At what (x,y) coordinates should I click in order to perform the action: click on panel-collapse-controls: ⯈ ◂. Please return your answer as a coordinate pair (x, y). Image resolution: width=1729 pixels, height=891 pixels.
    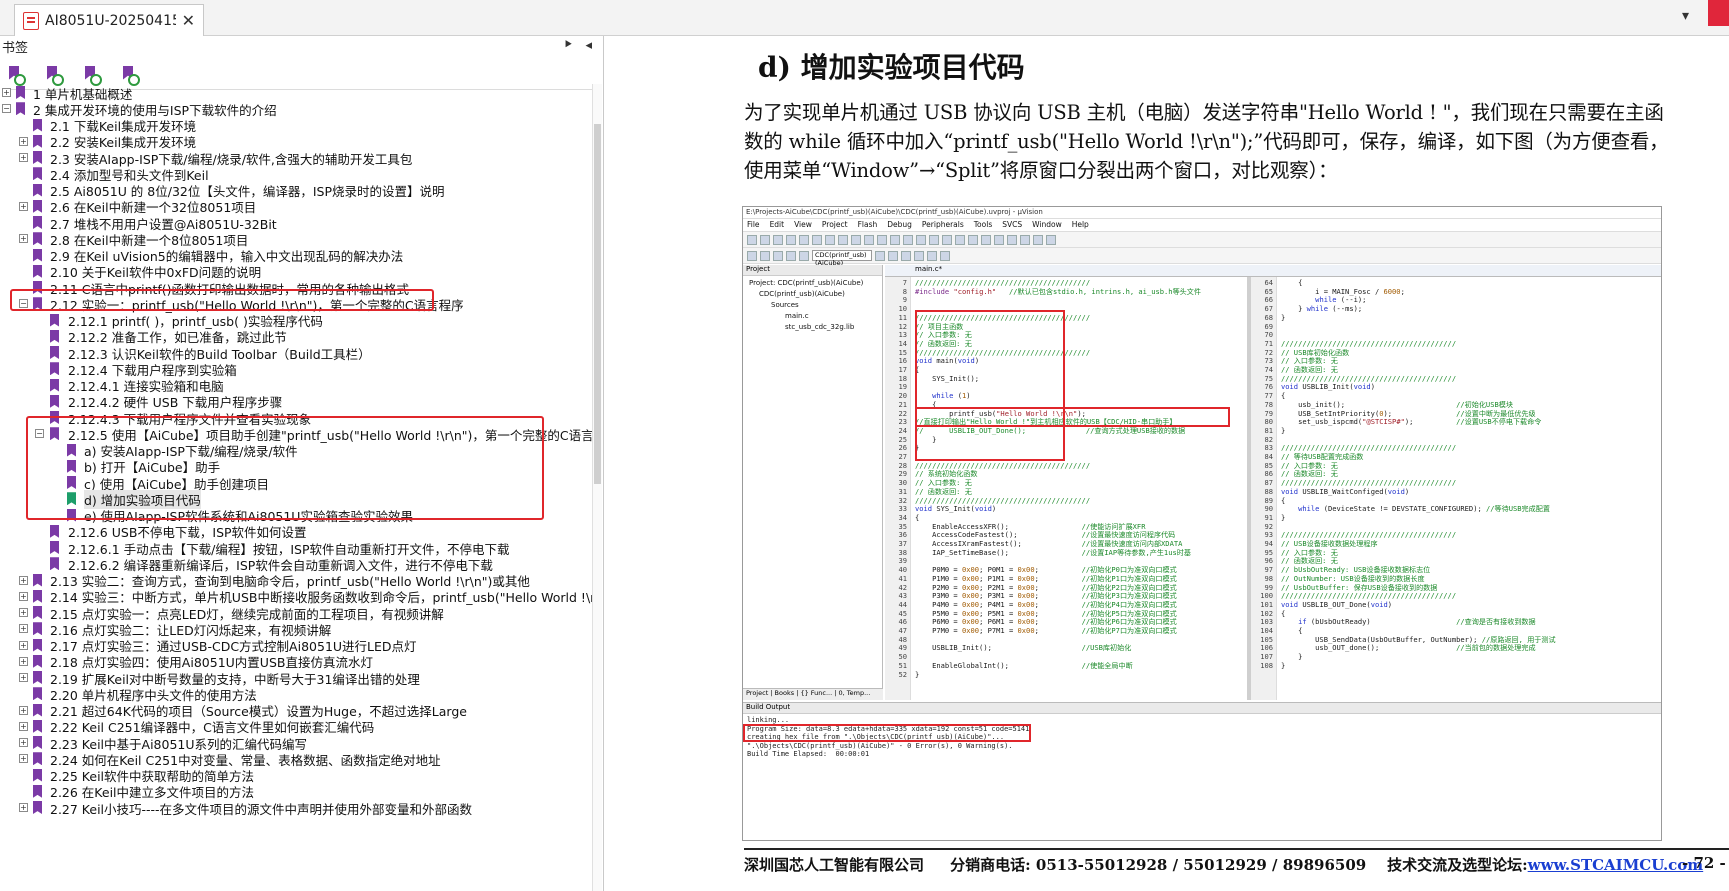
    Looking at the image, I should click on (579, 45).